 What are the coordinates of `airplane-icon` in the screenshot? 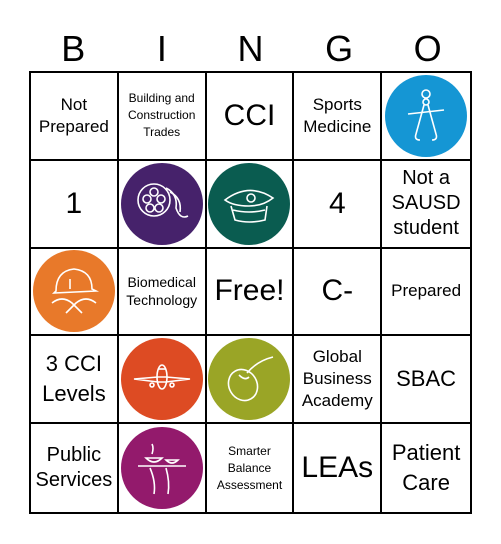 It's located at (161, 379).